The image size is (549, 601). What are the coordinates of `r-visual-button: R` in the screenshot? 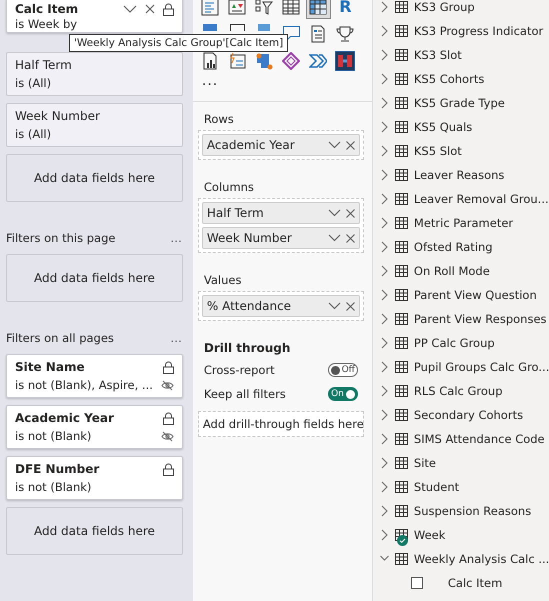 It's located at (345, 9).